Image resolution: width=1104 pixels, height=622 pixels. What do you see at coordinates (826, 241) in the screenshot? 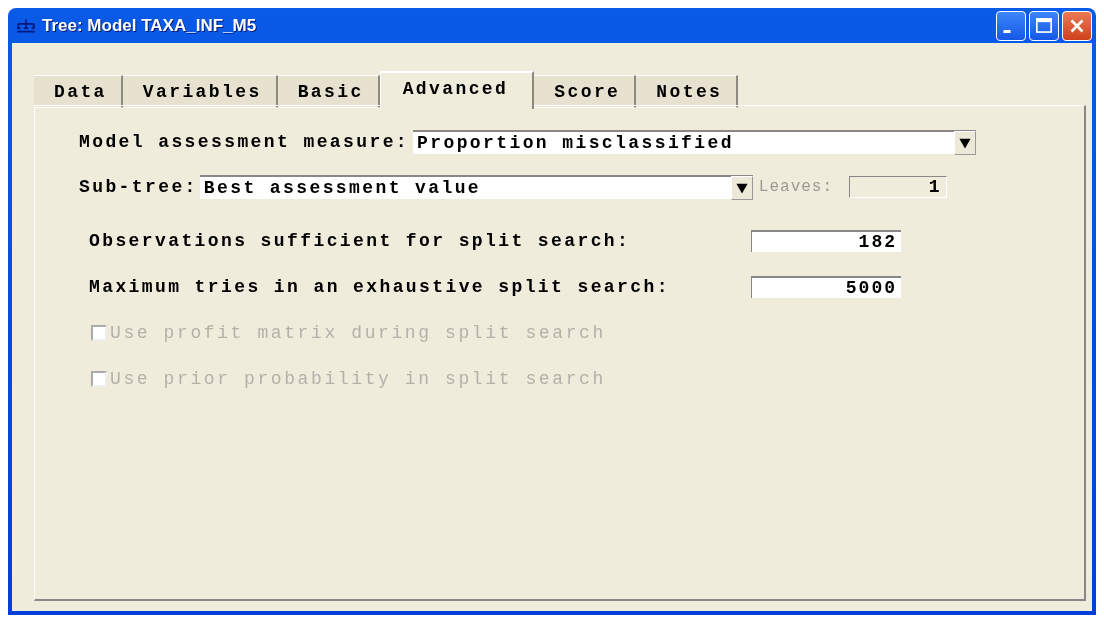
I see `number-field: 182` at bounding box center [826, 241].